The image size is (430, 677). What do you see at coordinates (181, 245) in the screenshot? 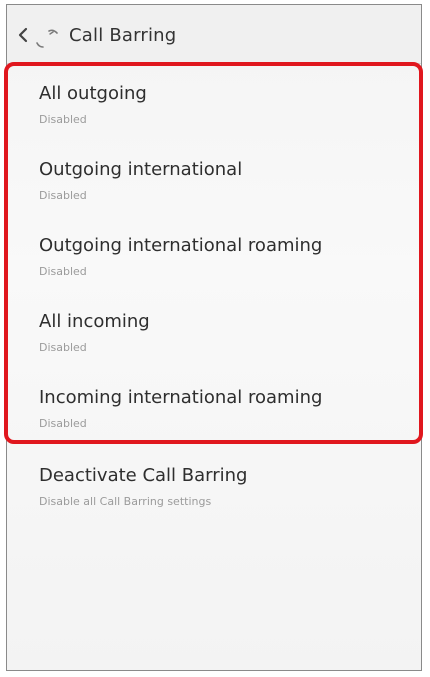
I see `list-item-title: Outgoing international roaming` at bounding box center [181, 245].